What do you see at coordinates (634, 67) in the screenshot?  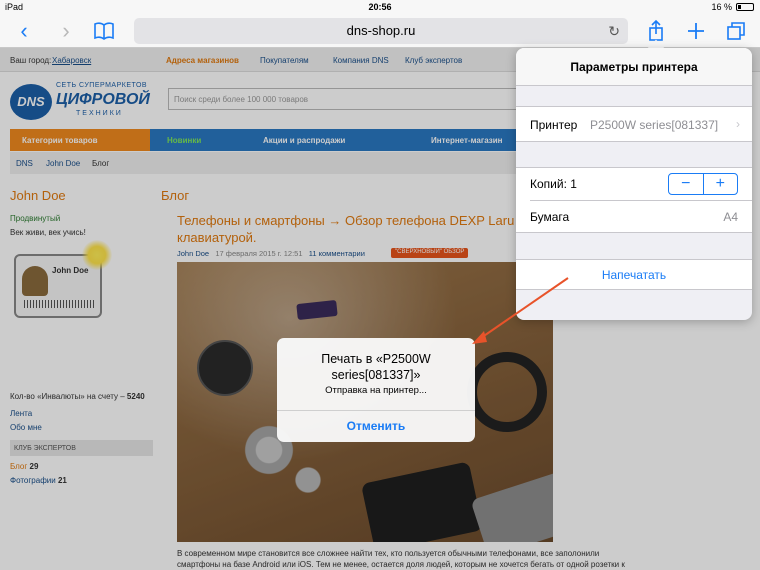 I see `popover-title: Параметры принтера` at bounding box center [634, 67].